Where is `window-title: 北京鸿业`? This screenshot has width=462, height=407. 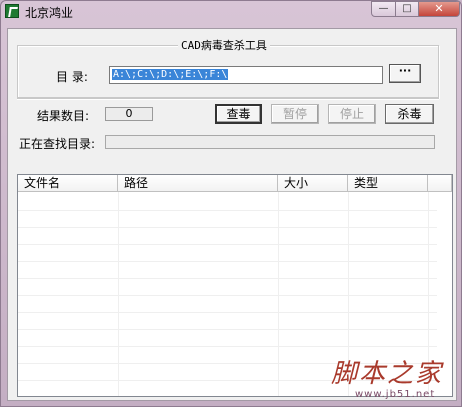 window-title: 北京鸿业 is located at coordinates (49, 13).